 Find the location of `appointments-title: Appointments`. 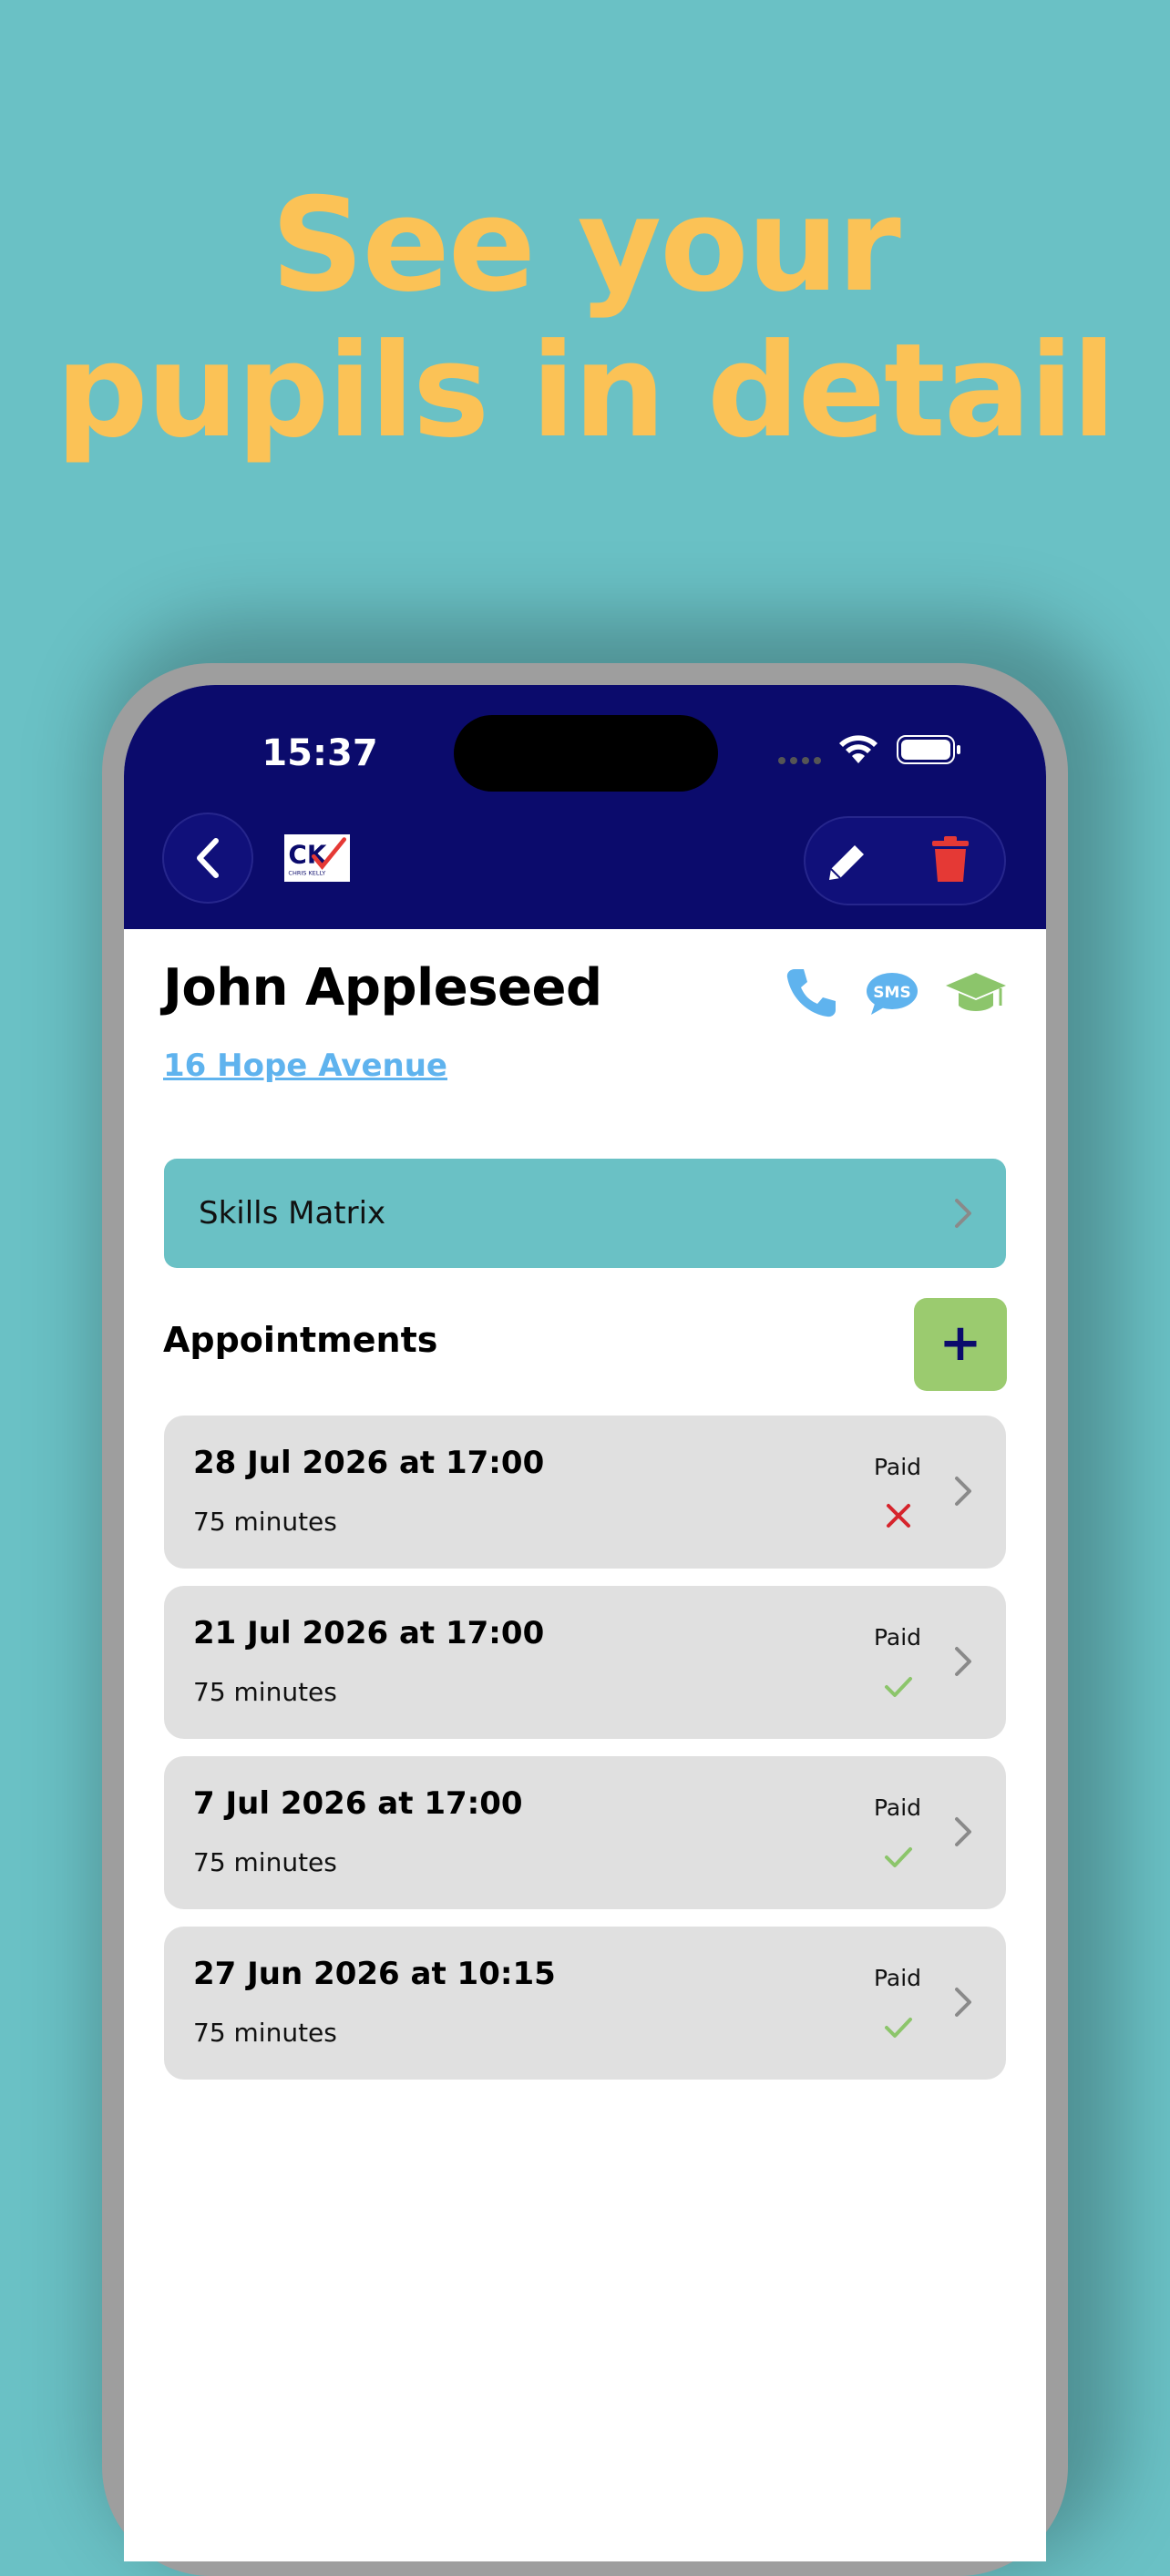

appointments-title: Appointments is located at coordinates (301, 1340).